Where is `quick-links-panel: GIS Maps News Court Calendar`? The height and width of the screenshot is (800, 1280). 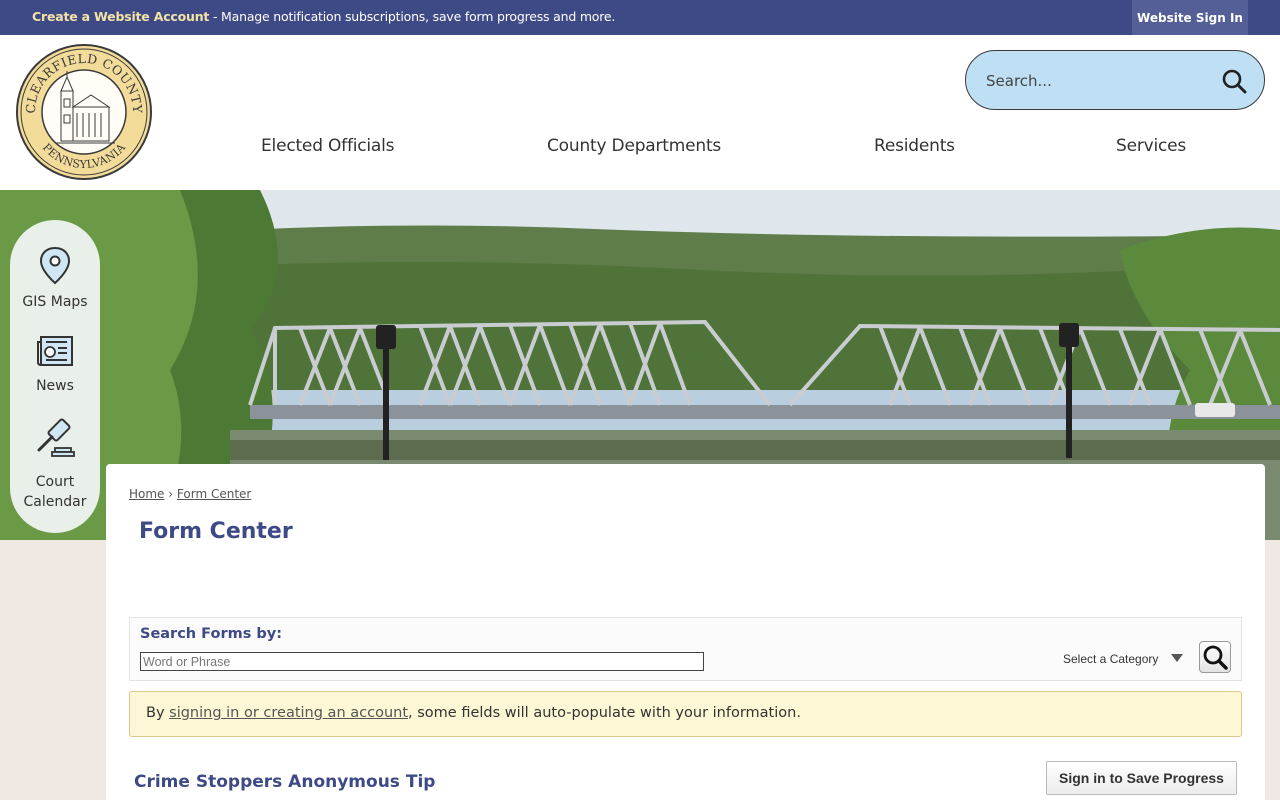
quick-links-panel: GIS Maps News Court Calendar is located at coordinates (55, 376).